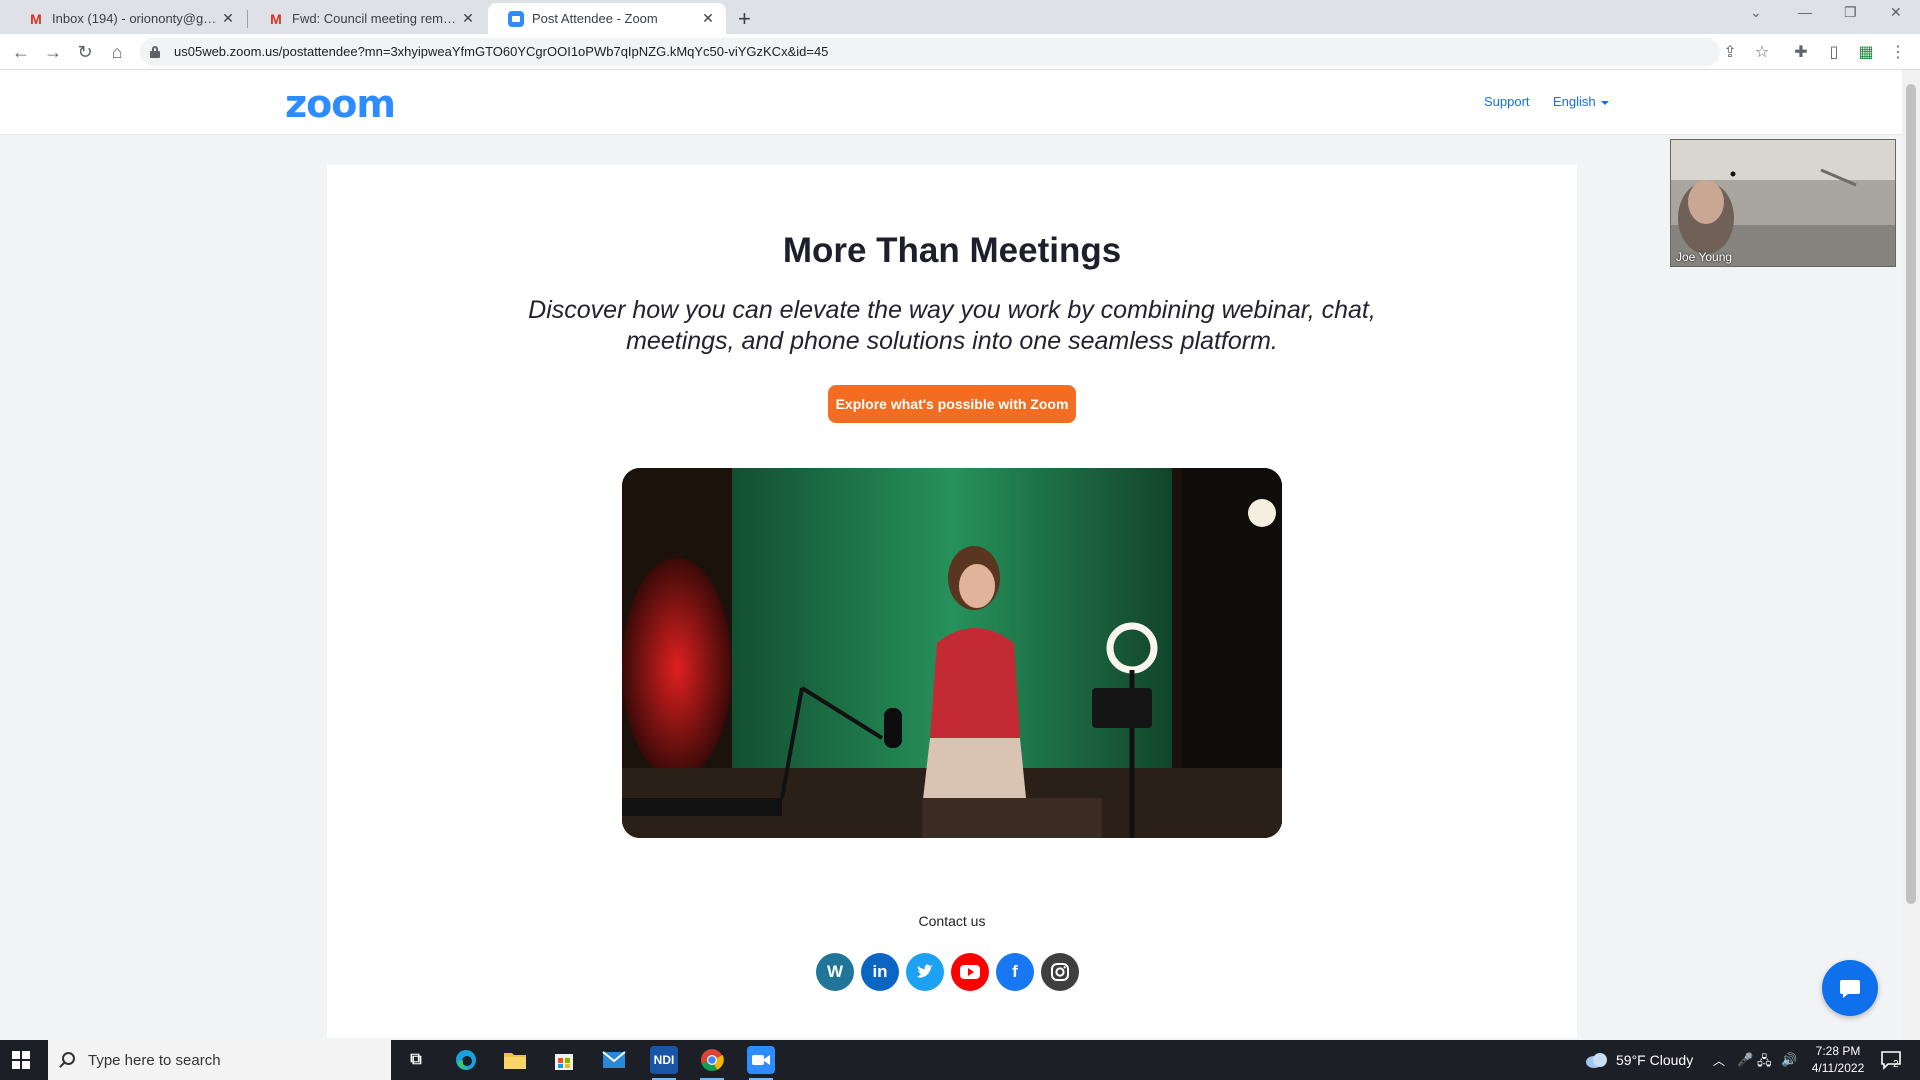 The height and width of the screenshot is (1080, 1920). Describe the element at coordinates (1060, 972) in the screenshot. I see `instagram-icon` at that location.